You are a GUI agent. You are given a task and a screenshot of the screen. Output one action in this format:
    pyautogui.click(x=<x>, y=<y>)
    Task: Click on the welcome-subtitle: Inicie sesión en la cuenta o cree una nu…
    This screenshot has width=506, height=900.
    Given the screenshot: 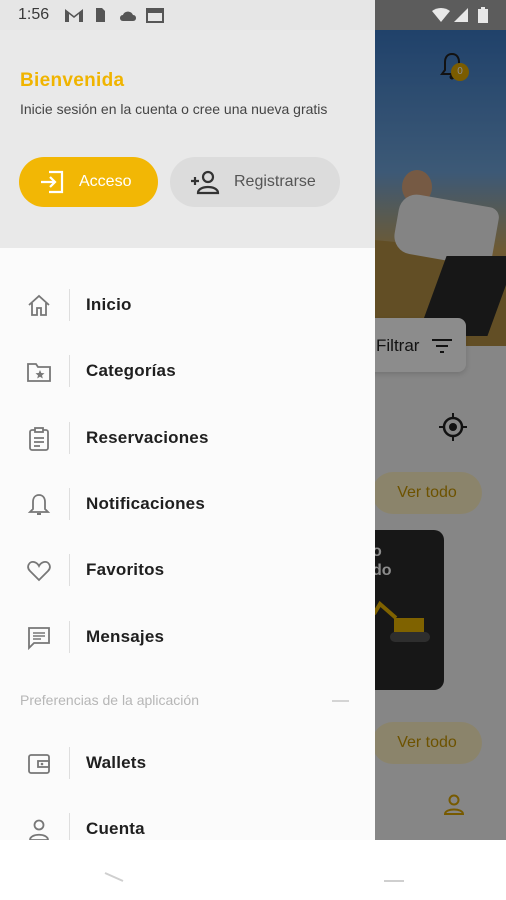 What is the action you would take?
    pyautogui.click(x=174, y=109)
    